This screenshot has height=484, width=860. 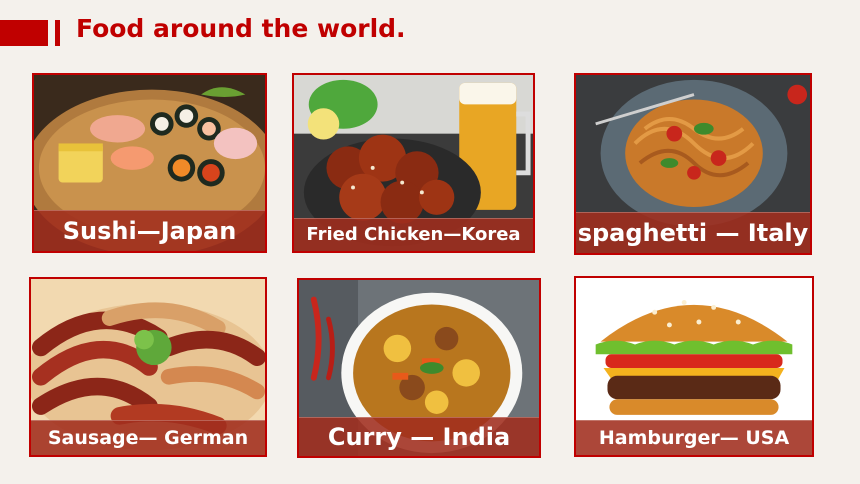 What do you see at coordinates (24, 33) in the screenshot?
I see `title-accent-bar` at bounding box center [24, 33].